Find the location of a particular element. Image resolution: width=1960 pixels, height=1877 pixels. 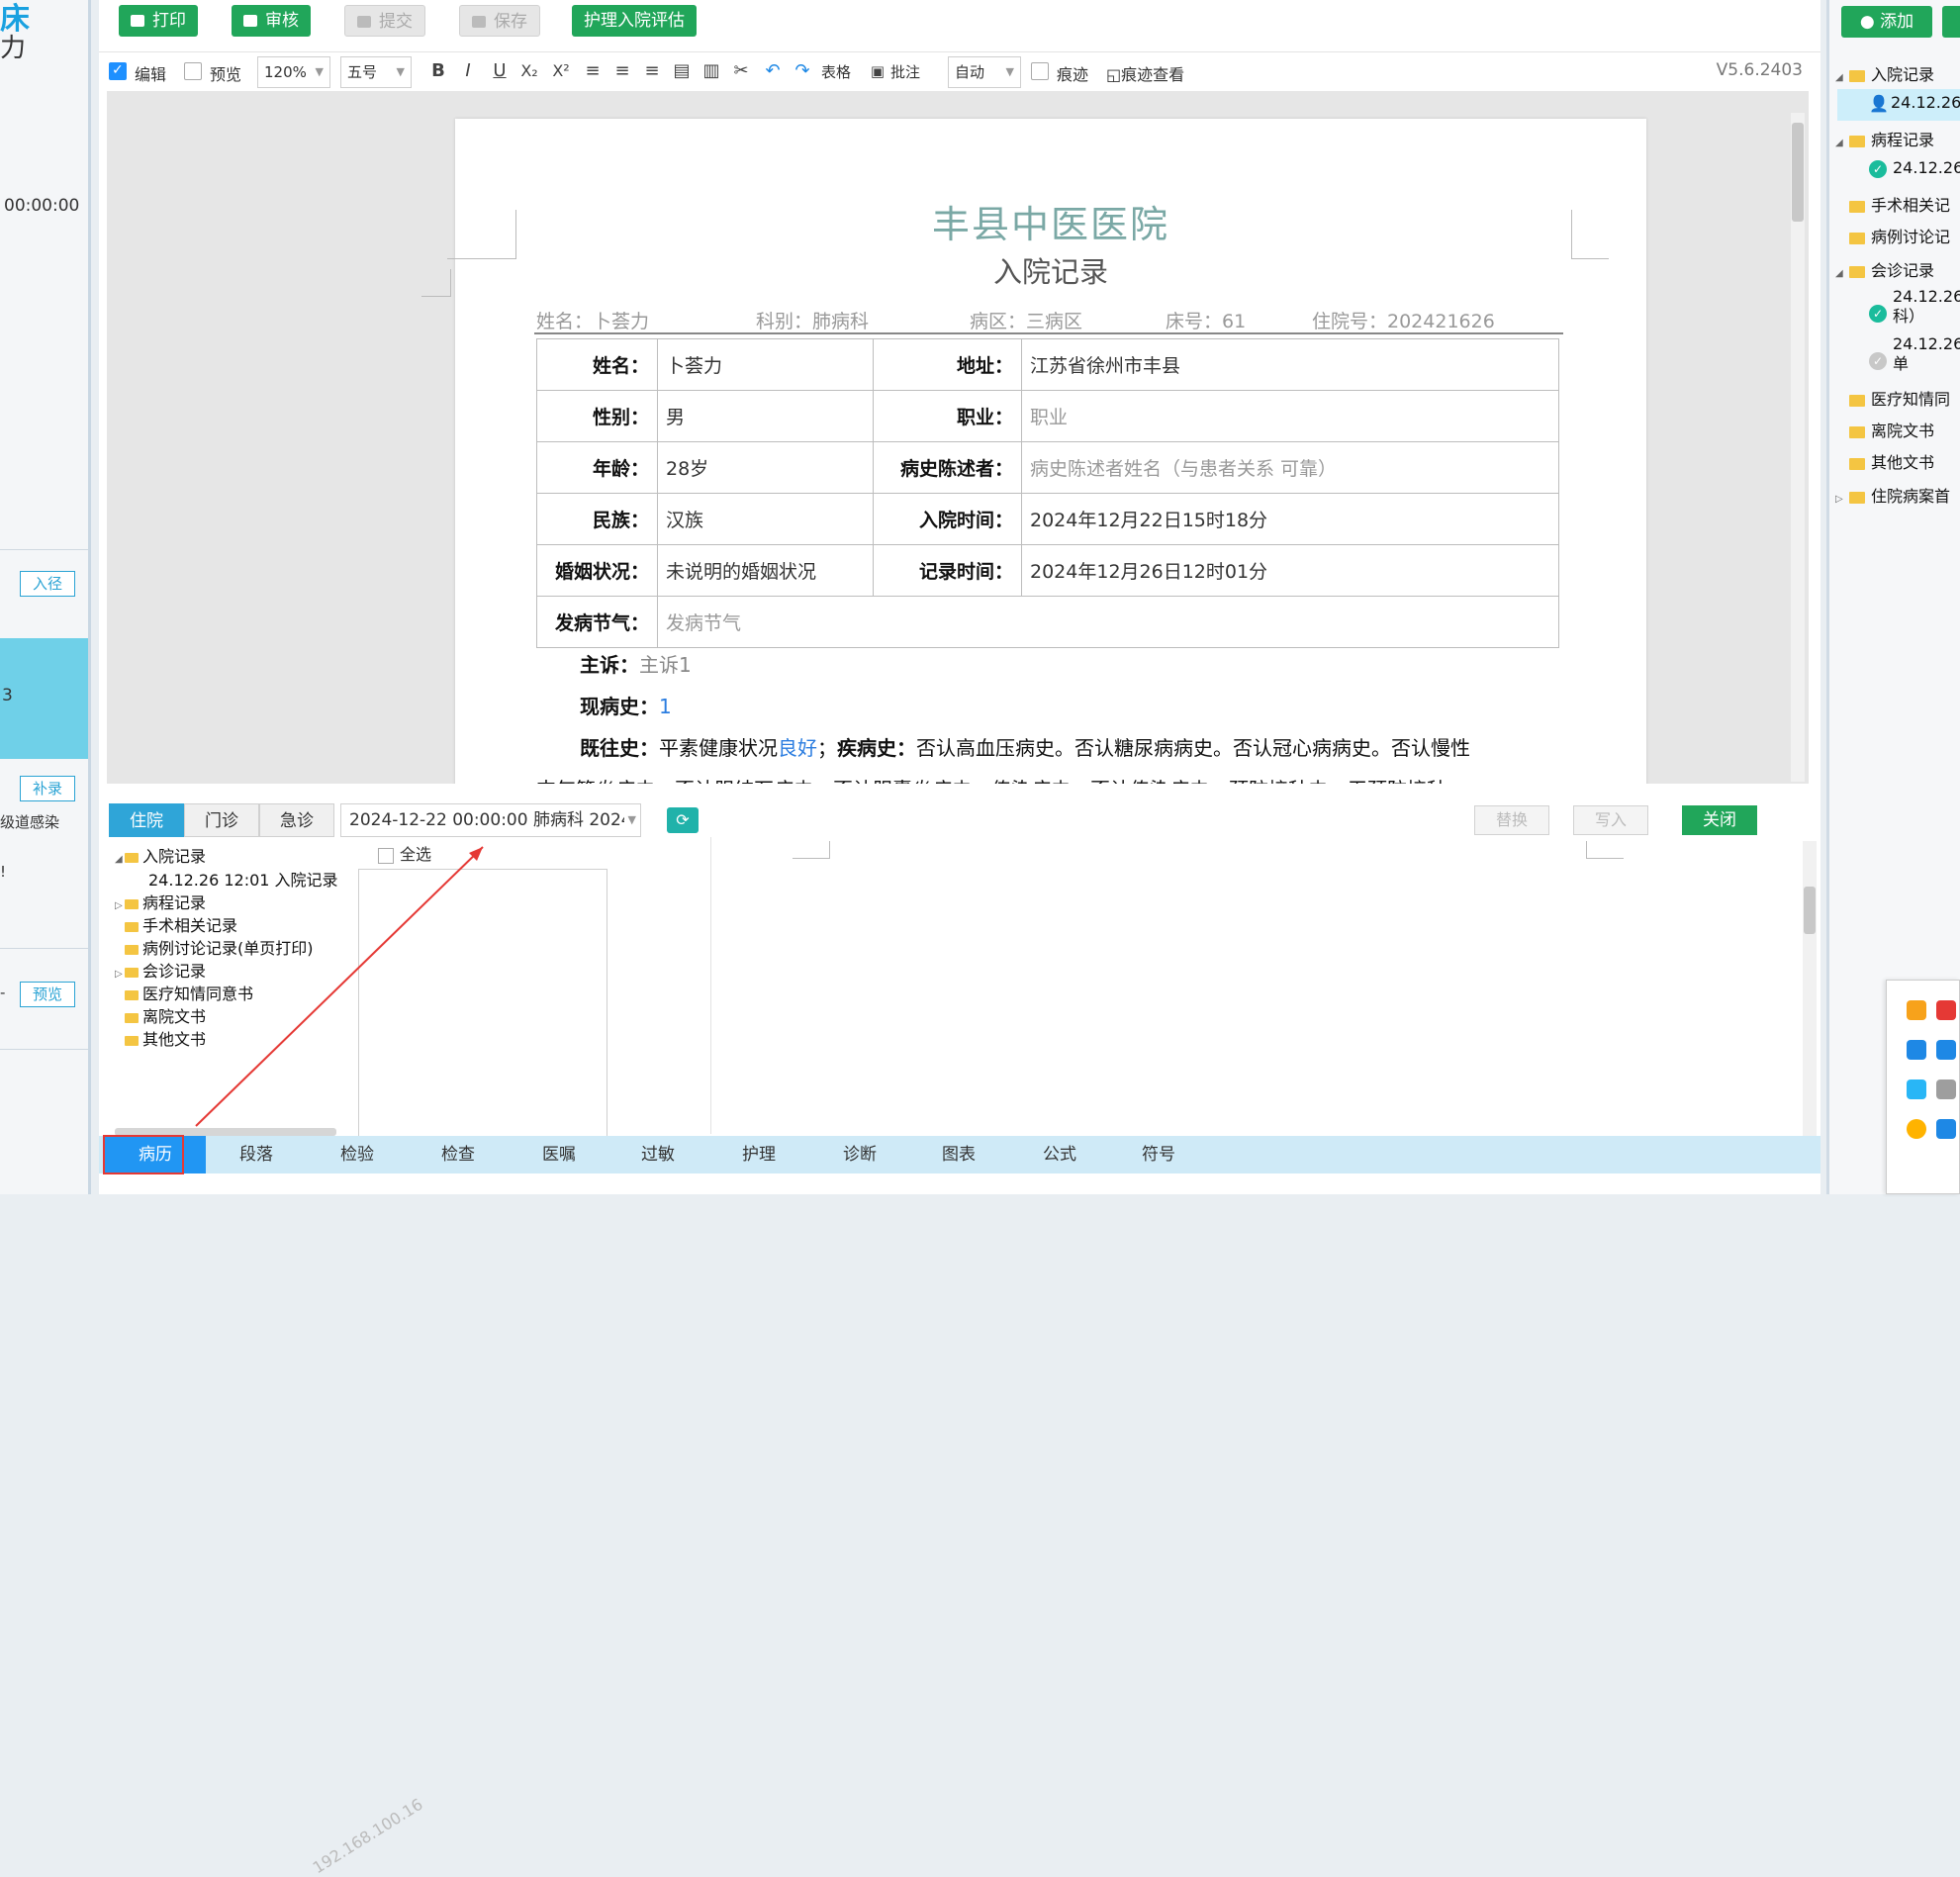

tab-exam: 检查 is located at coordinates (458, 1155).